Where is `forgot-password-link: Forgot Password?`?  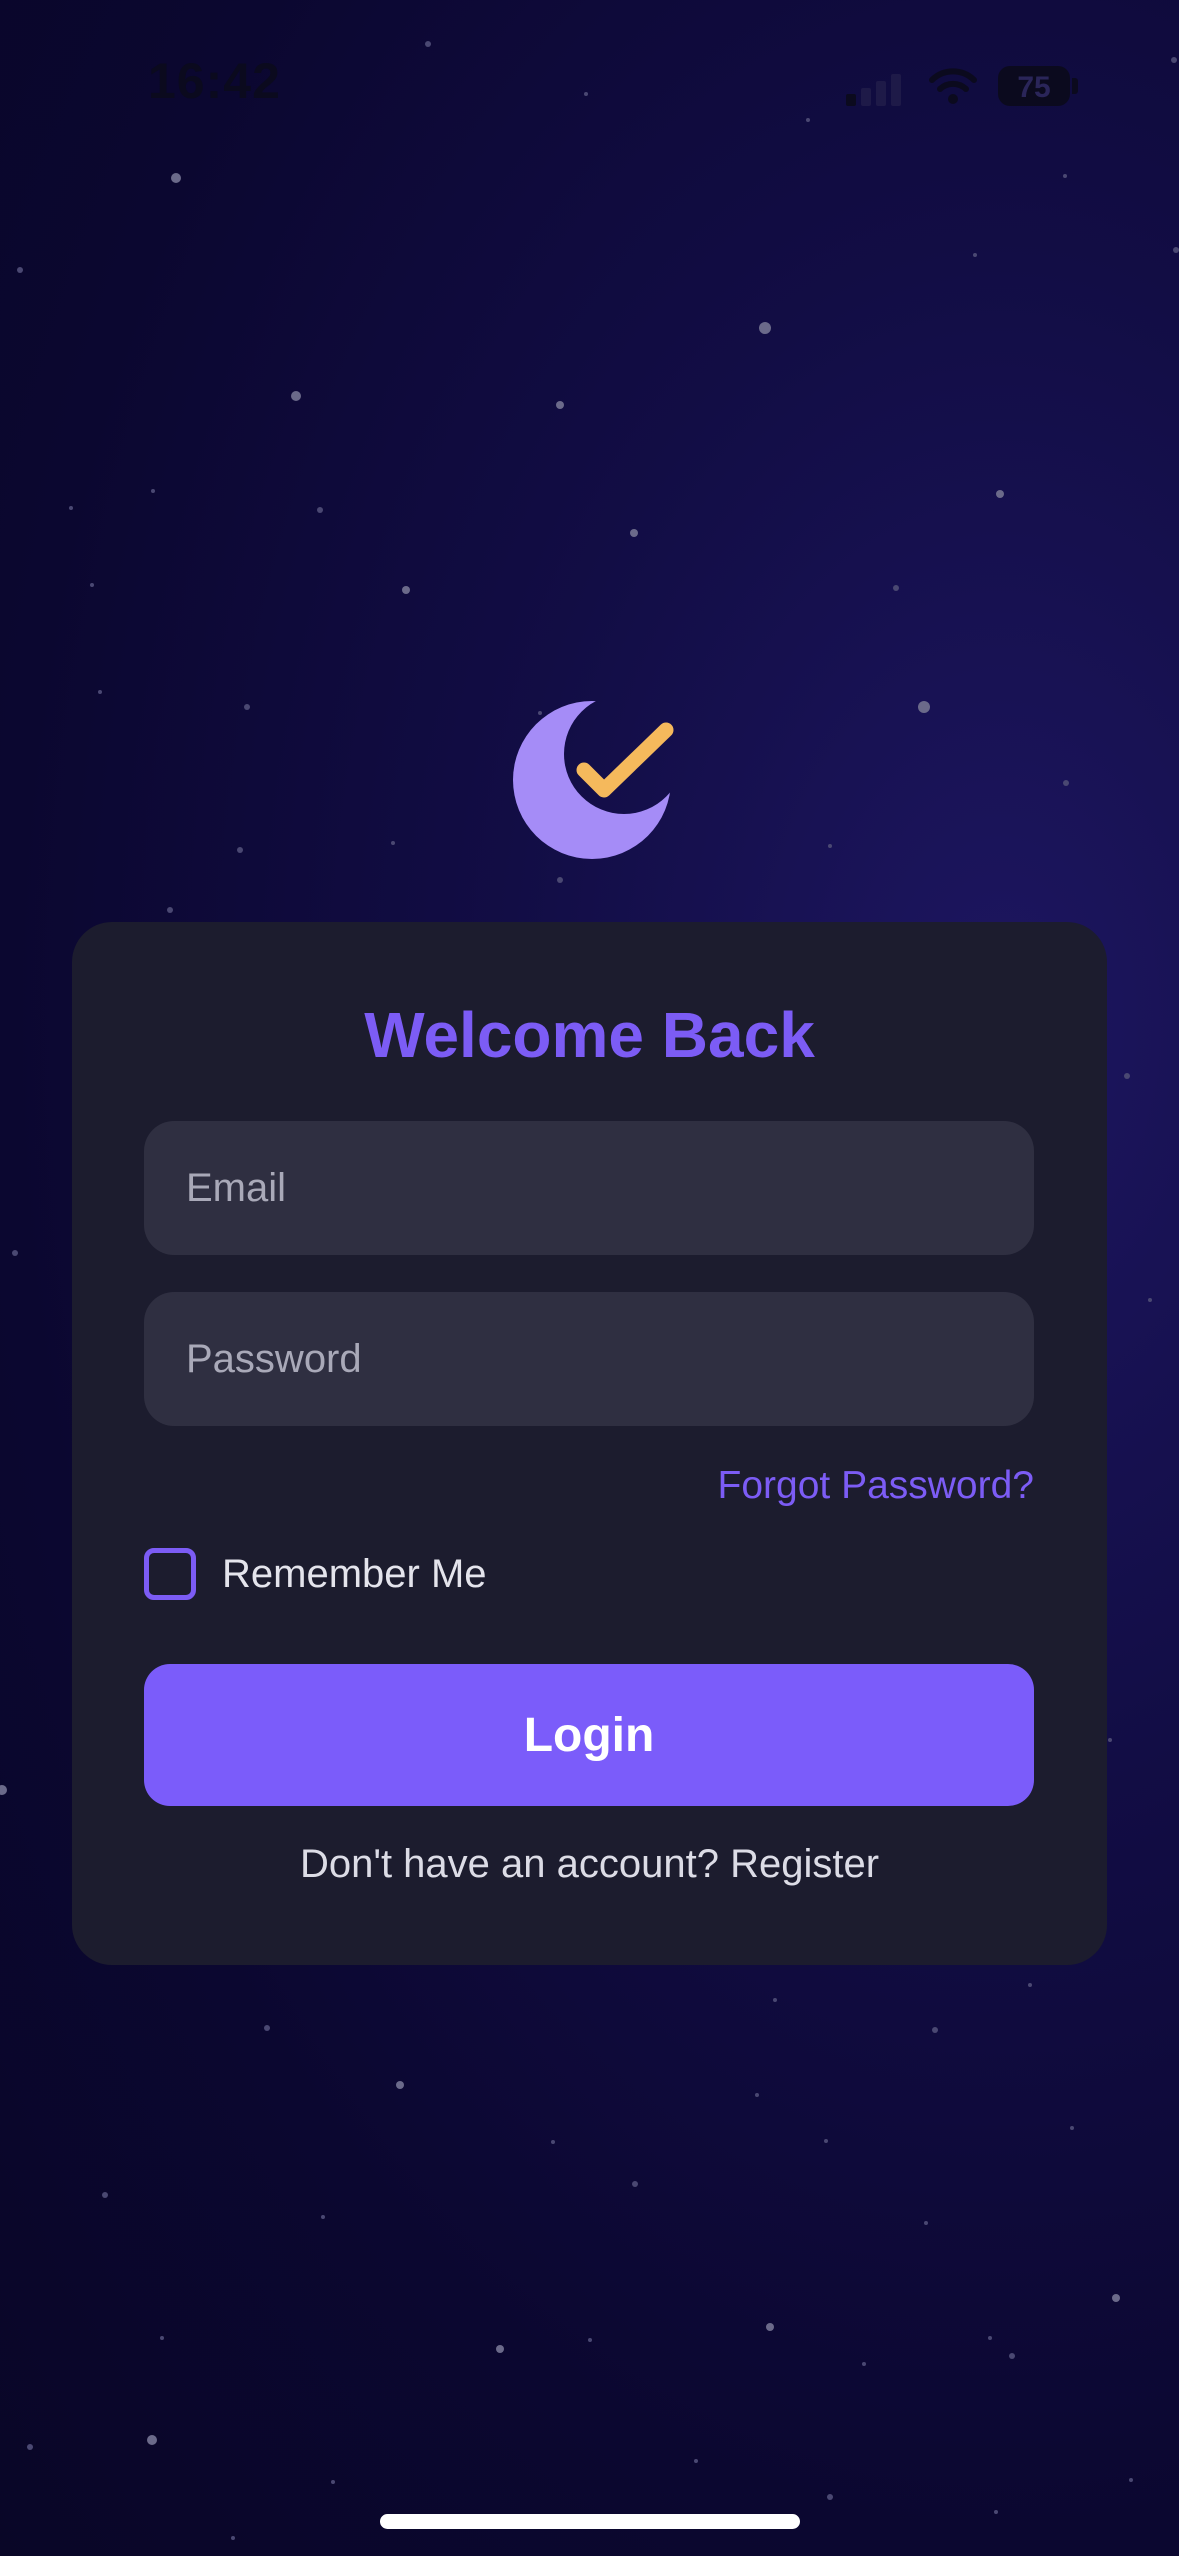
forgot-password-link: Forgot Password? is located at coordinates (876, 1486).